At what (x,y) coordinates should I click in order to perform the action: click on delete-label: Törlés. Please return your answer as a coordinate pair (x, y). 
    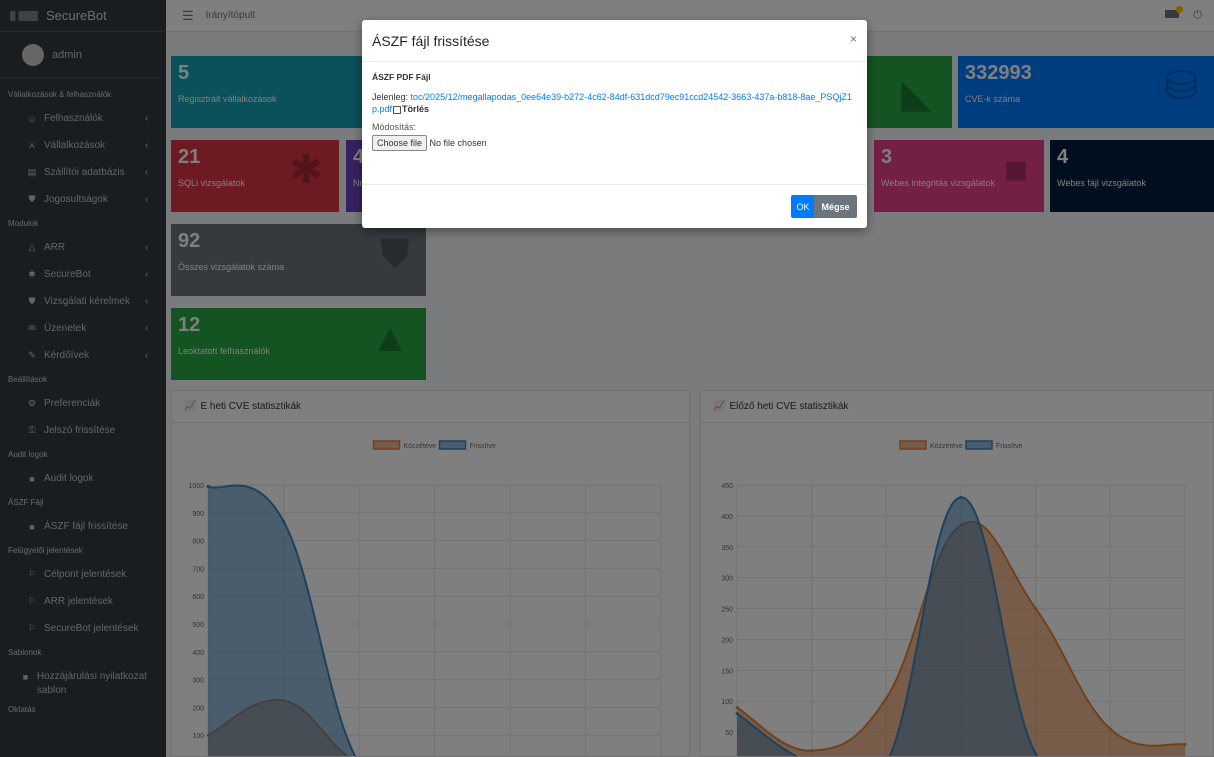
    Looking at the image, I should click on (416, 109).